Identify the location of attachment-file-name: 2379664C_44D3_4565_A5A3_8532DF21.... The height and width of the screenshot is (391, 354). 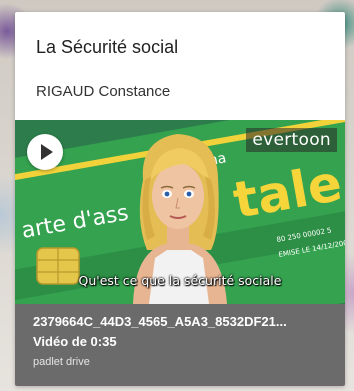
(160, 321).